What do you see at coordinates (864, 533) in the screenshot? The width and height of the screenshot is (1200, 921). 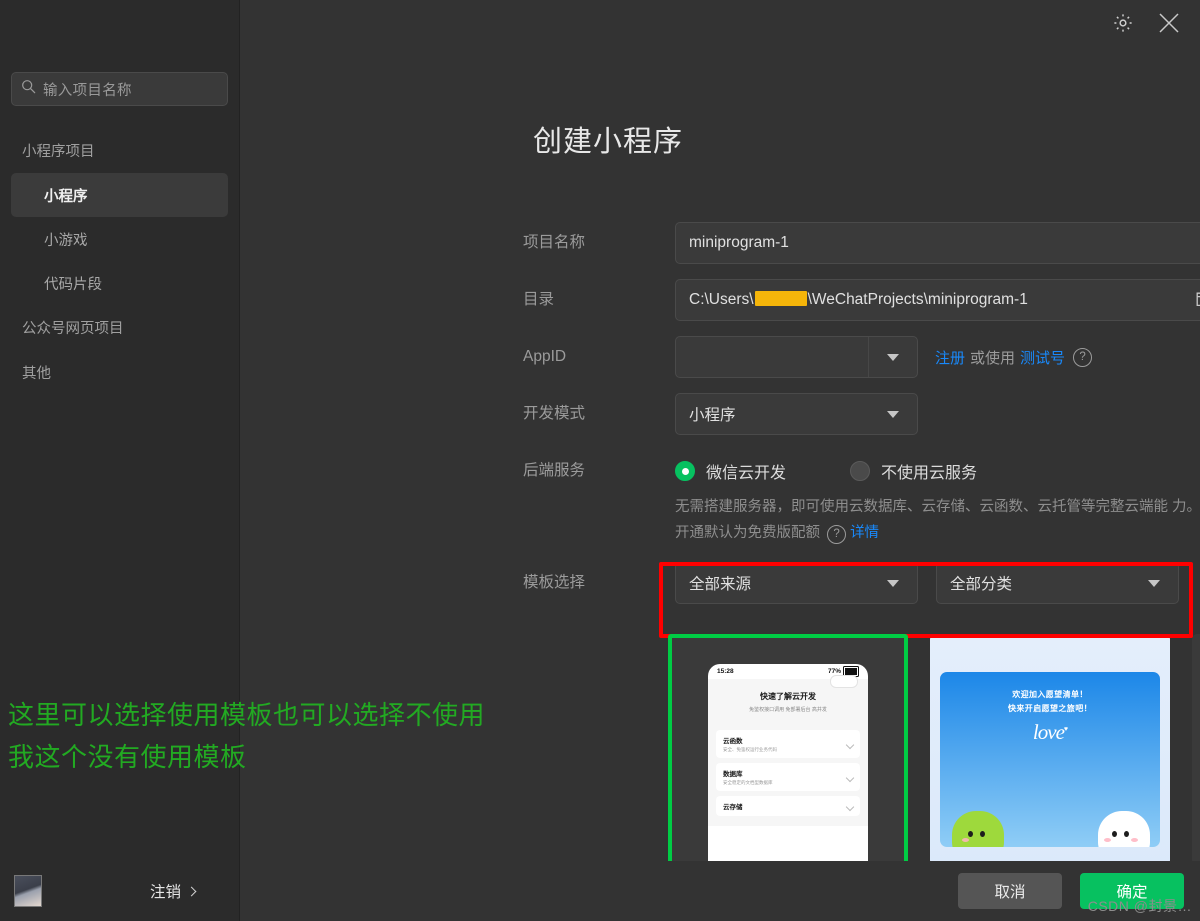 I see `details-link: 详情` at bounding box center [864, 533].